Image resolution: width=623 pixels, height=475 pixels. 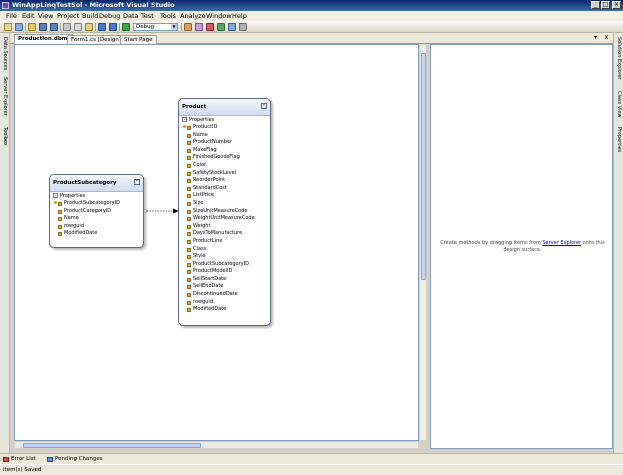 What do you see at coordinates (224, 128) in the screenshot?
I see `property-row: ProductID` at bounding box center [224, 128].